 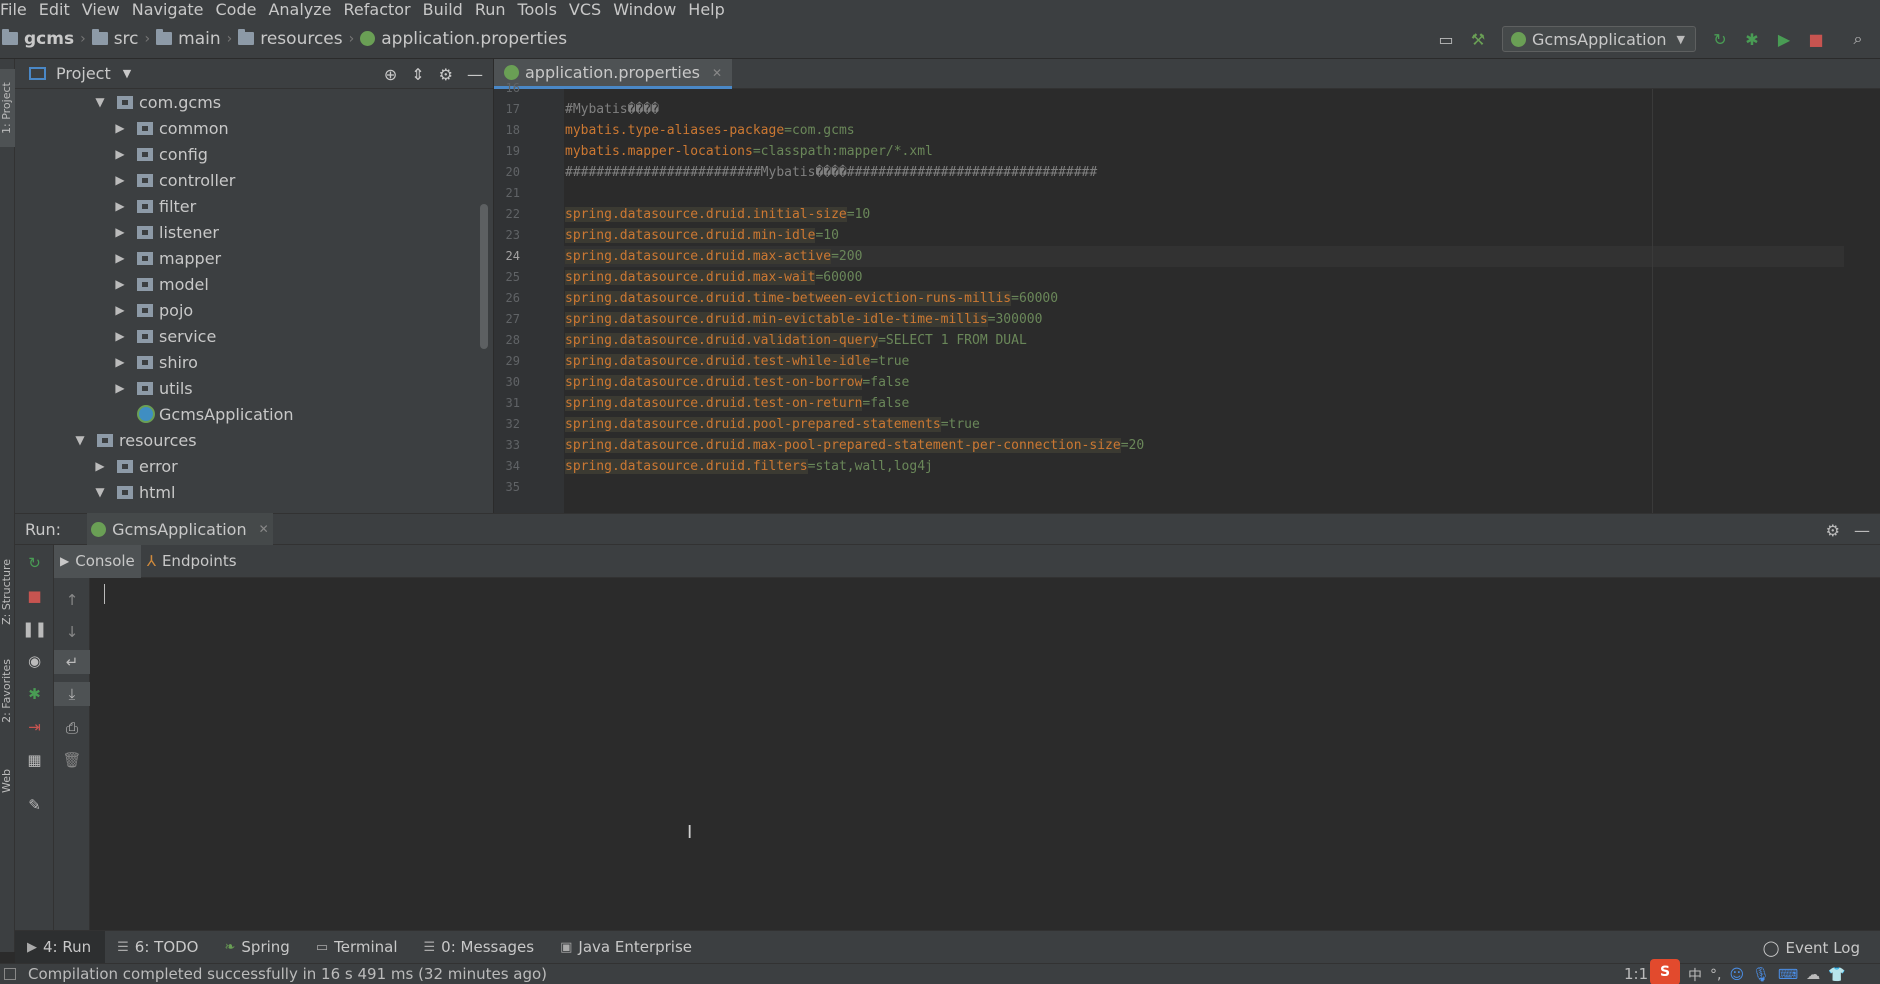 What do you see at coordinates (197, 39) in the screenshot?
I see `breadcrumb-main: main ›` at bounding box center [197, 39].